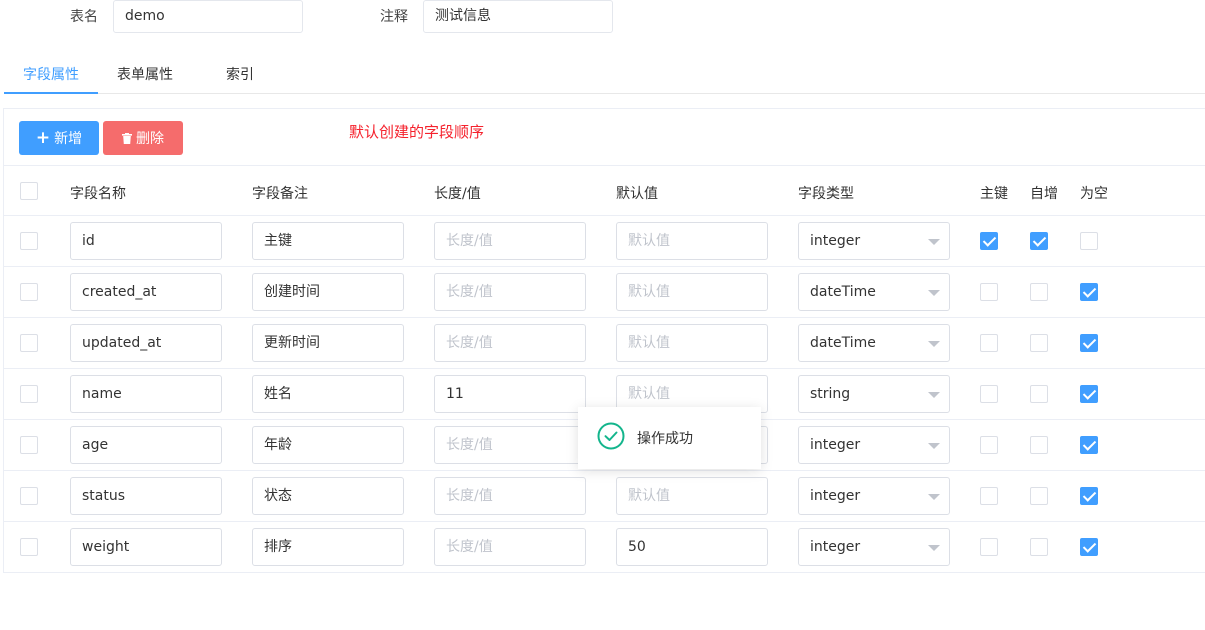 This screenshot has height=630, width=1205. Describe the element at coordinates (29, 191) in the screenshot. I see `select-all-checkbox` at that location.